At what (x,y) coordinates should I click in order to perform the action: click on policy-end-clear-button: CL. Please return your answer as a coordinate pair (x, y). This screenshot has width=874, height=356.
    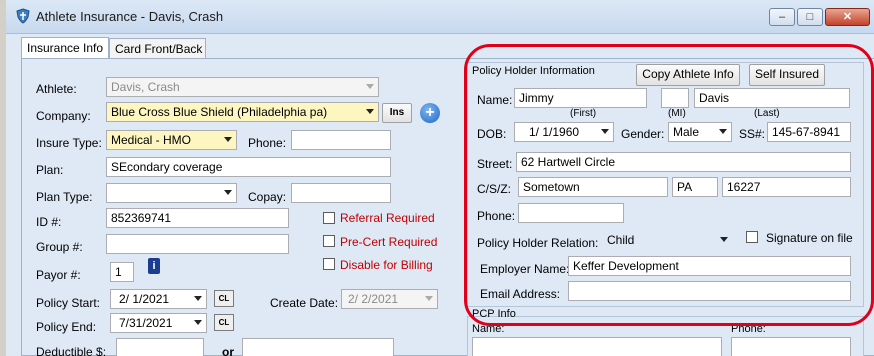
    Looking at the image, I should click on (224, 322).